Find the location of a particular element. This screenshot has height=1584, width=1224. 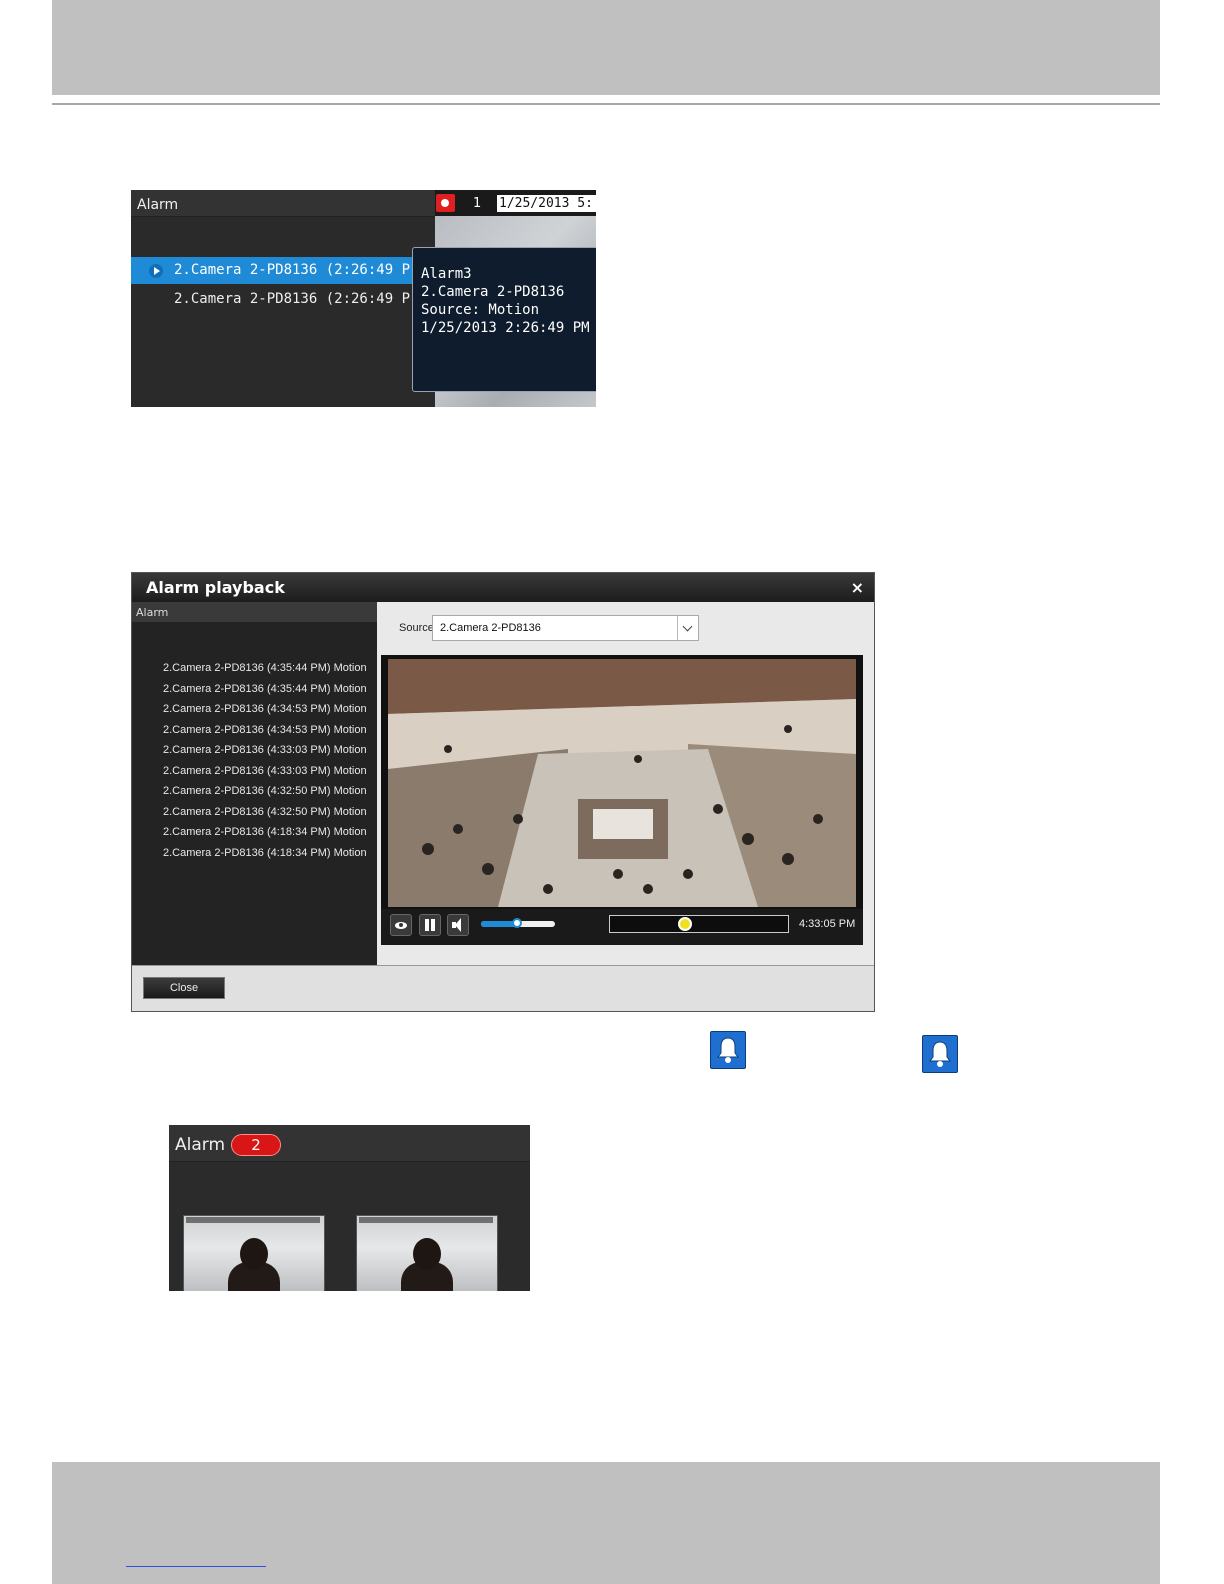

record-icon is located at coordinates (445, 203).